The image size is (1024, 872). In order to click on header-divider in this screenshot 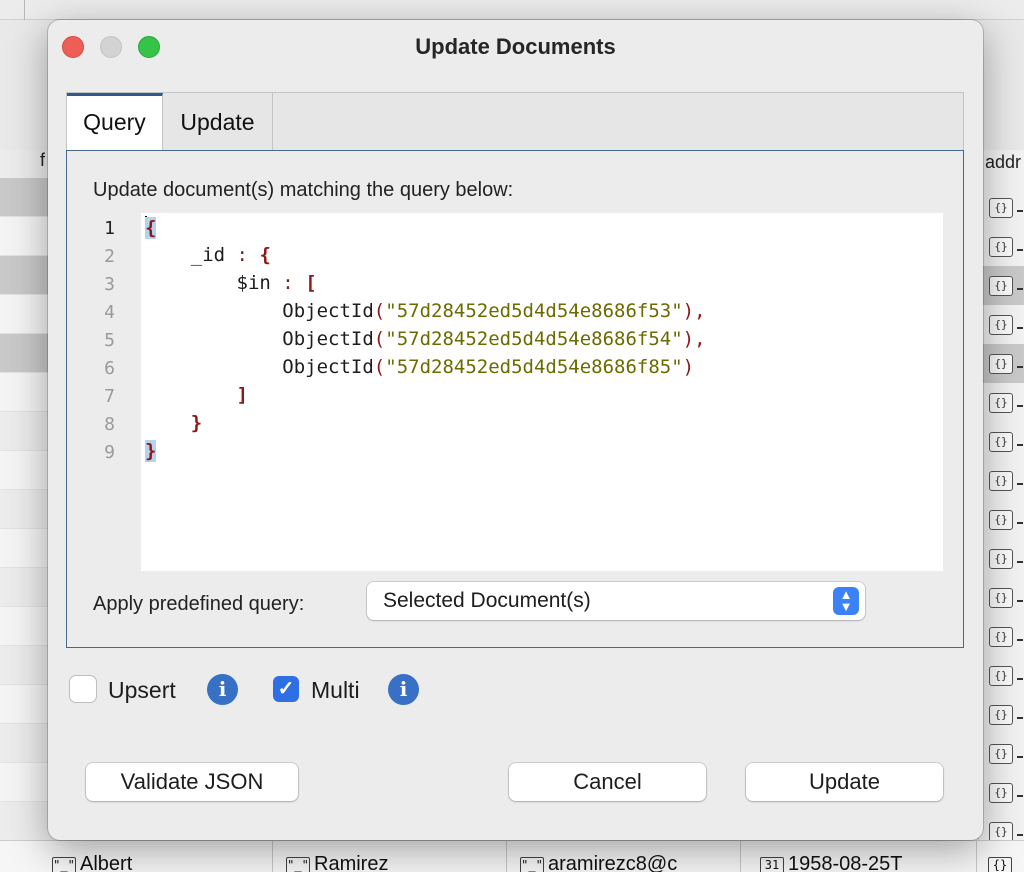, I will do `click(24, 10)`.